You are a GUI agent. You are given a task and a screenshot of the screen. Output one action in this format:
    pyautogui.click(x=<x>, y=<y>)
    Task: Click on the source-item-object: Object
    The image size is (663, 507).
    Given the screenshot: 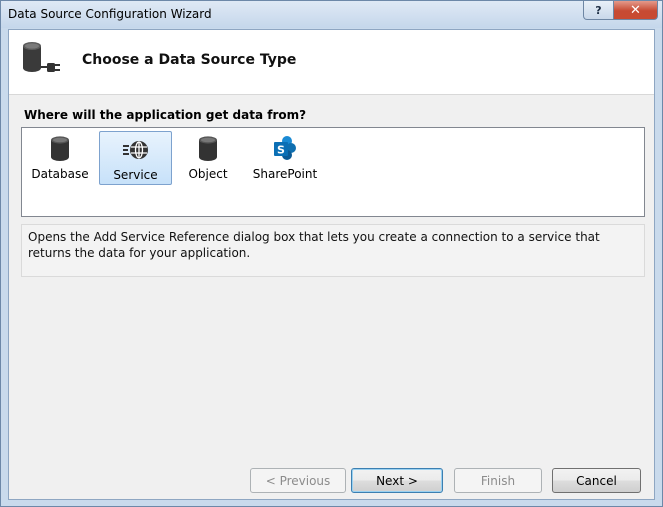 What is the action you would take?
    pyautogui.click(x=208, y=158)
    